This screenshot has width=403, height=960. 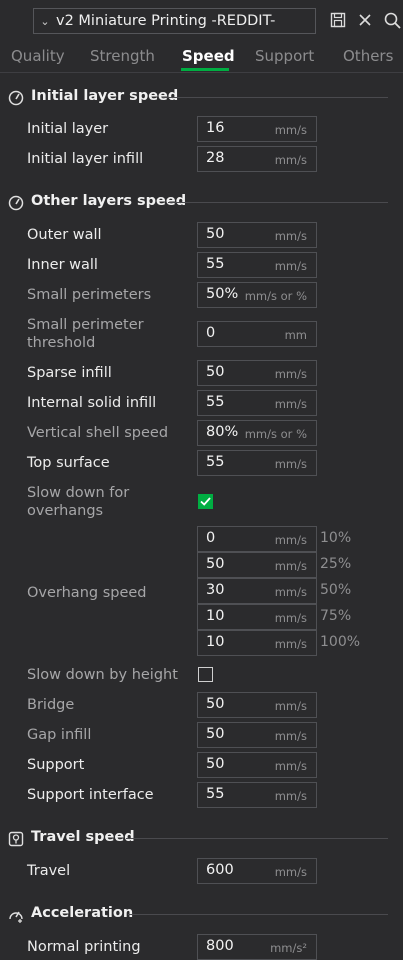 I want to click on label-small-perimeter-threshold: Small perimeter threshold, so click(x=85, y=334).